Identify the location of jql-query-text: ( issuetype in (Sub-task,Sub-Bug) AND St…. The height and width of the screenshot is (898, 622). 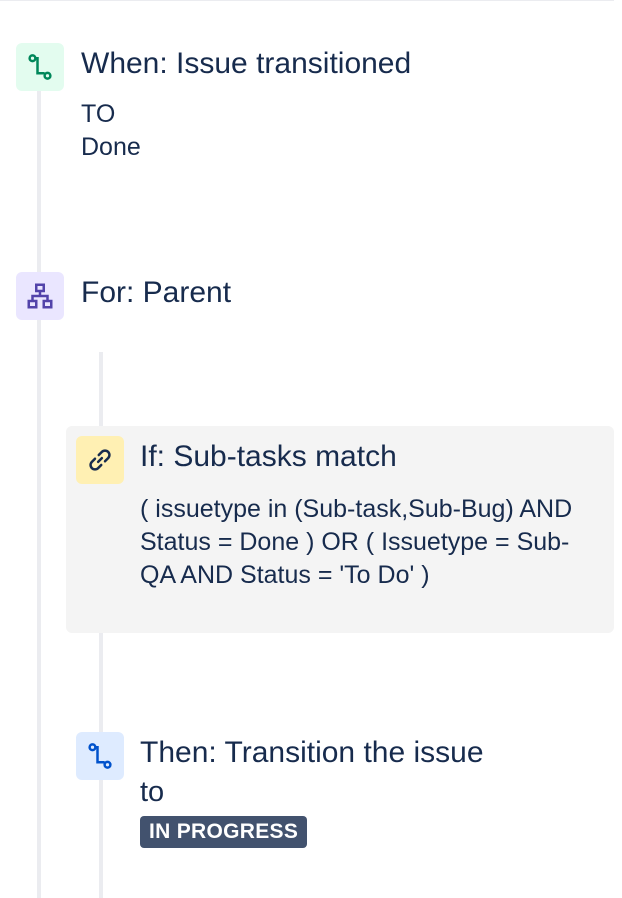
(356, 542).